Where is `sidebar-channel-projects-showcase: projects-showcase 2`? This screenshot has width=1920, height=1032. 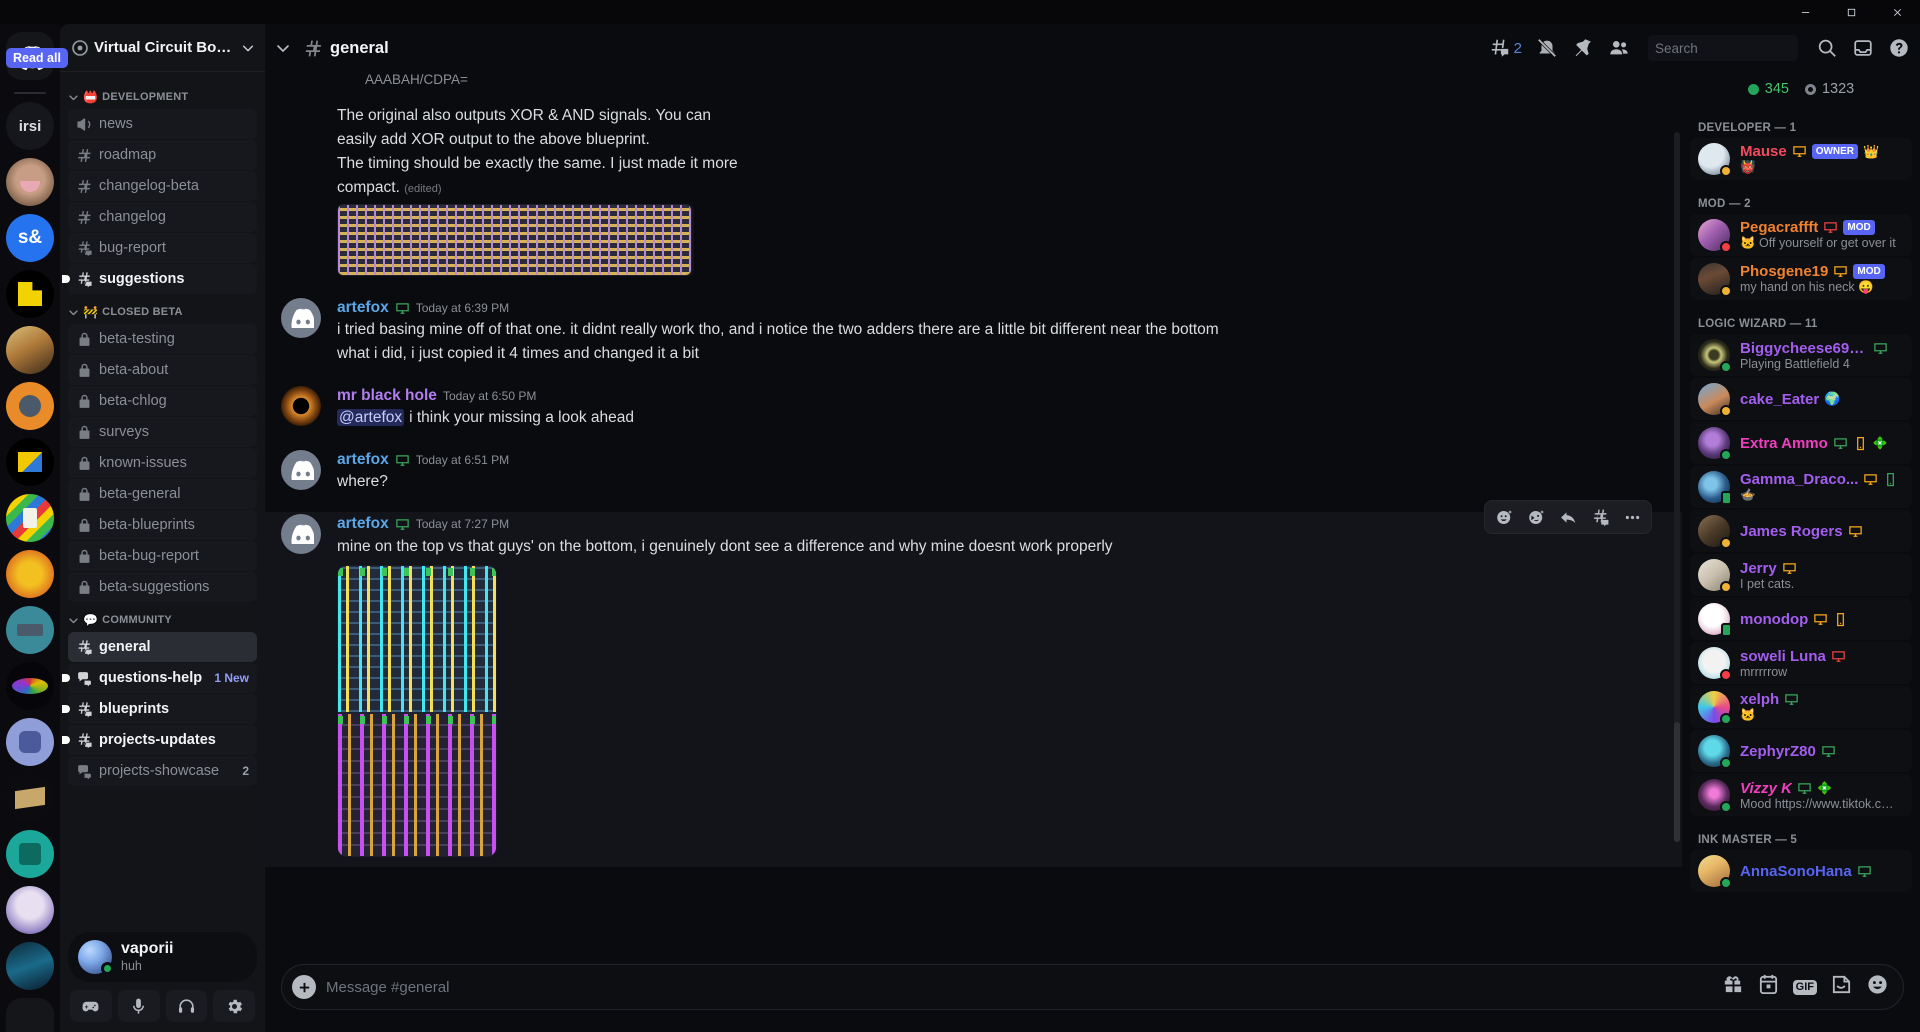
sidebar-channel-projects-showcase: projects-showcase 2 is located at coordinates (162, 771).